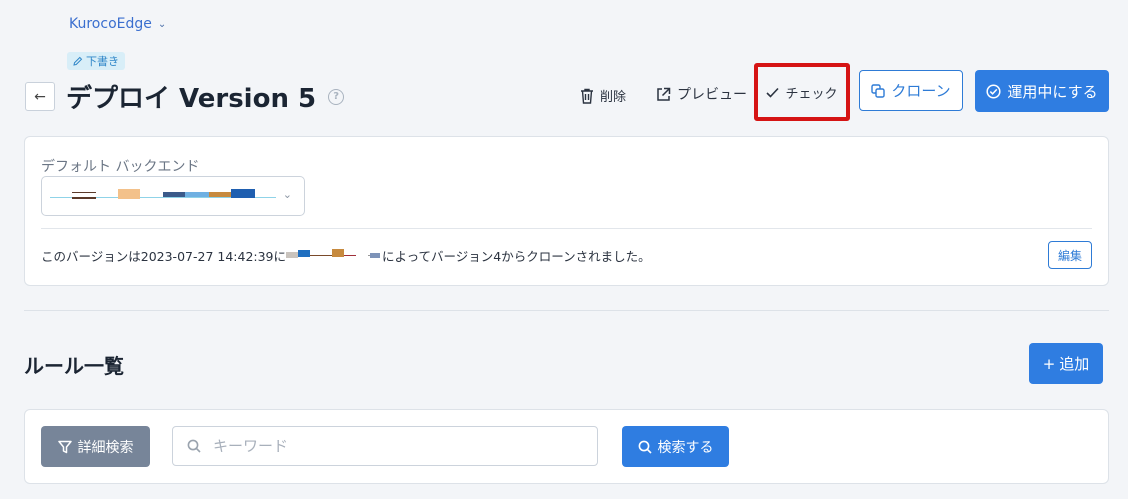 The image size is (1128, 499). What do you see at coordinates (878, 90) in the screenshot?
I see `copy-icon` at bounding box center [878, 90].